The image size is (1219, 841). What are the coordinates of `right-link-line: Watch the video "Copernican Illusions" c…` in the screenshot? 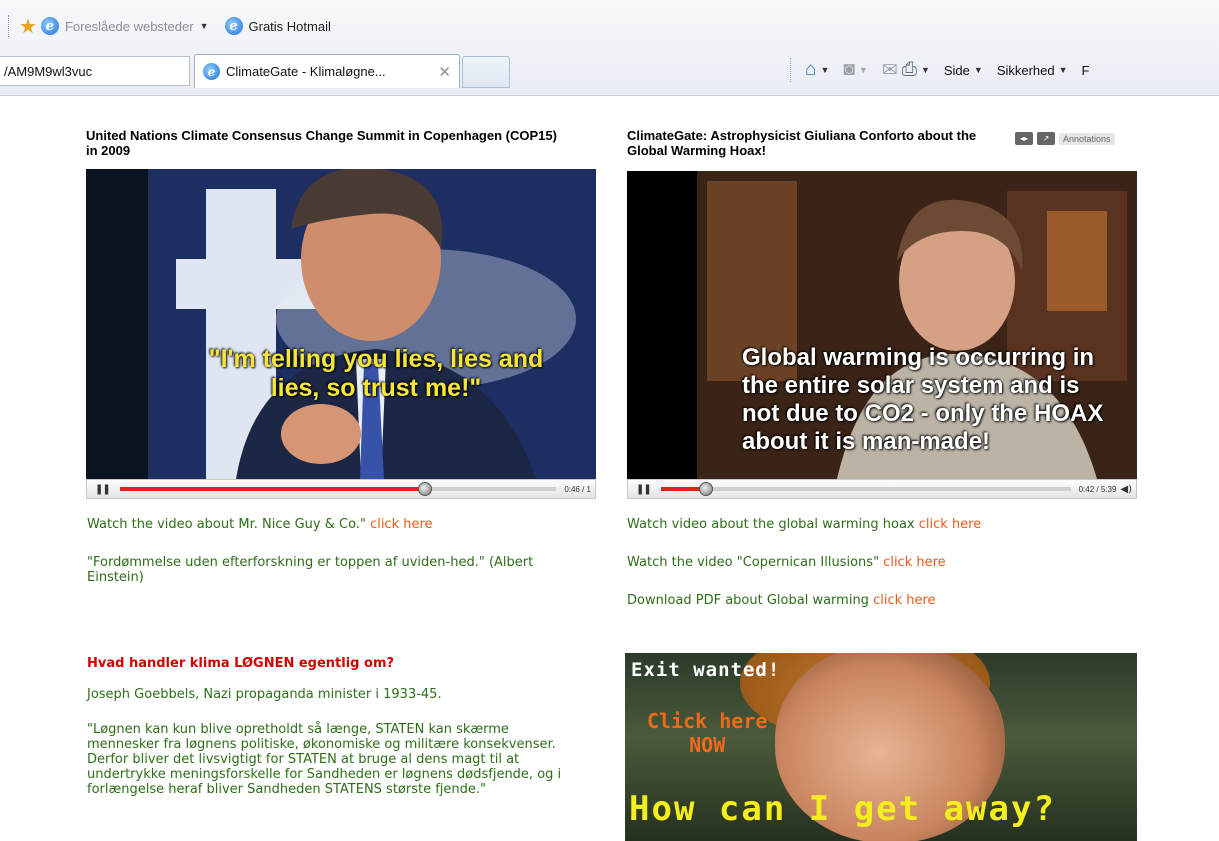 It's located at (887, 562).